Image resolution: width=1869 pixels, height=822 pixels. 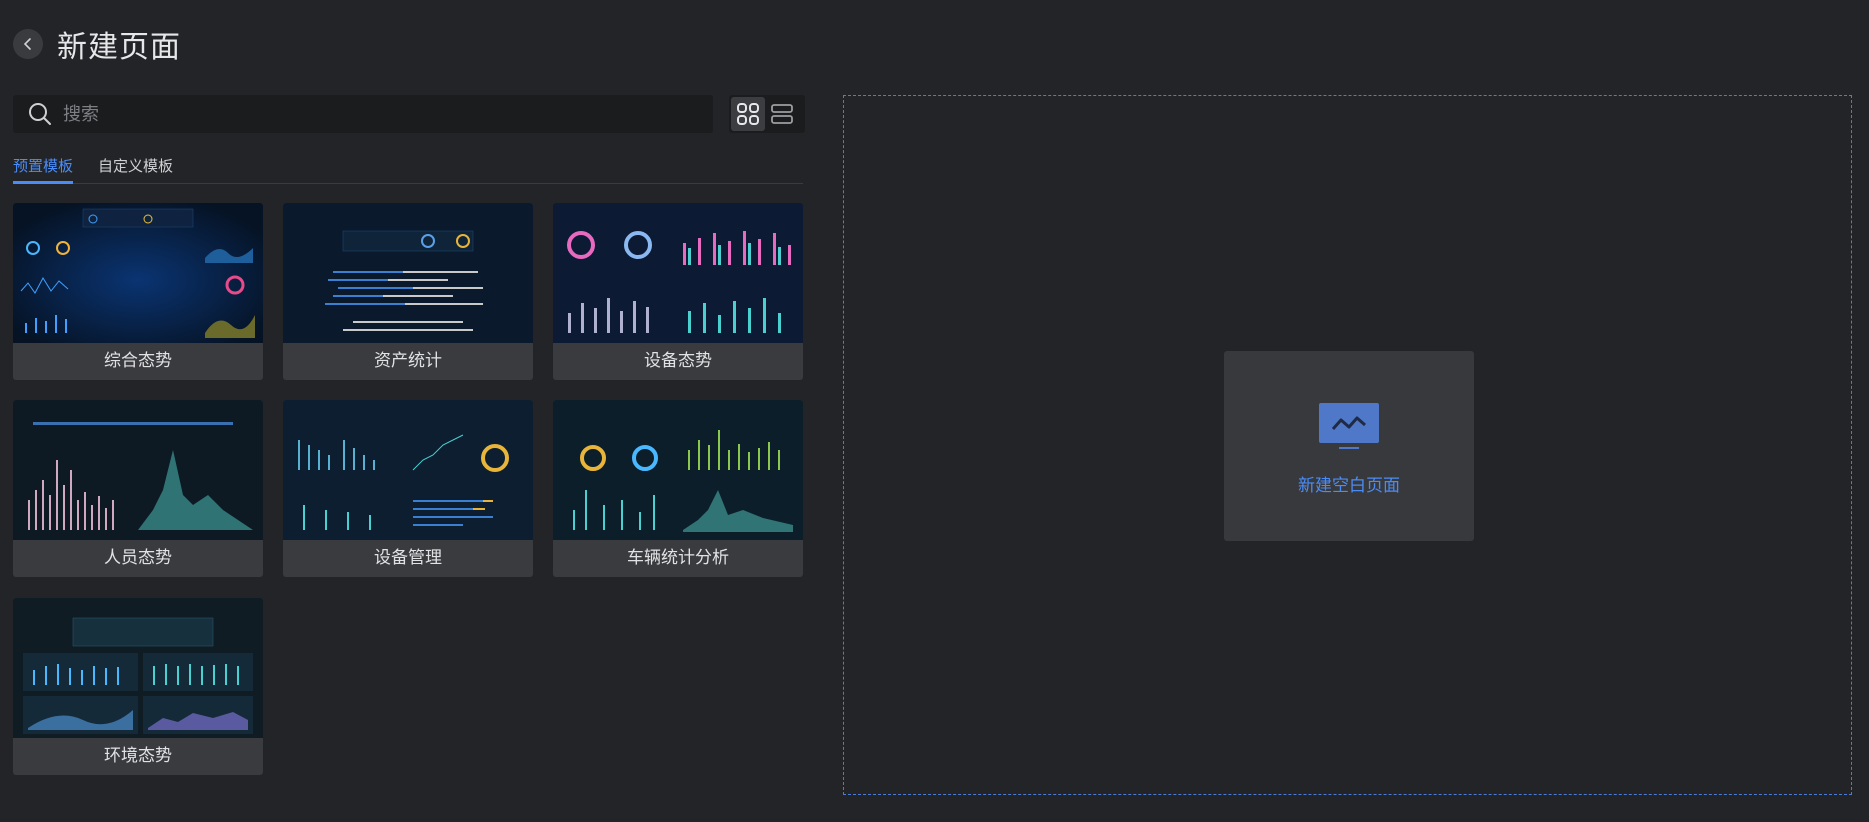 I want to click on page-title: 新建页面, so click(x=119, y=47).